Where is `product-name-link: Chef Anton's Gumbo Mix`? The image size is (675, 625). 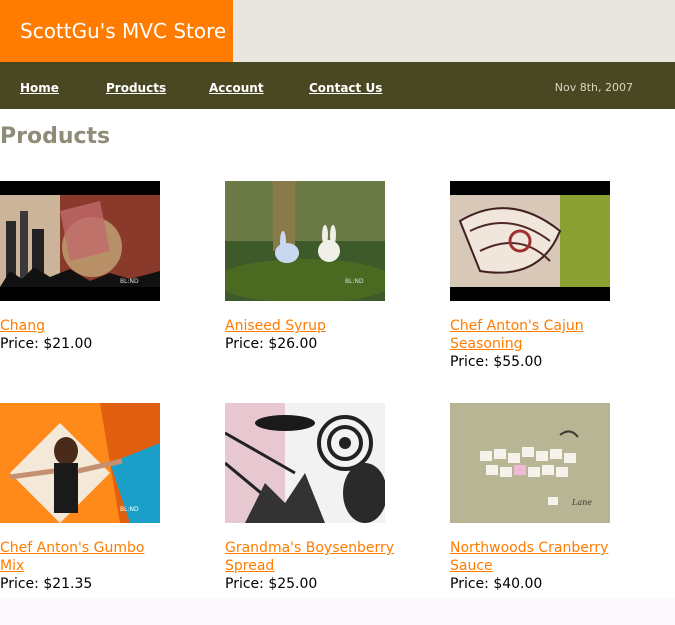
product-name-link: Chef Anton's Gumbo Mix is located at coordinates (72, 557).